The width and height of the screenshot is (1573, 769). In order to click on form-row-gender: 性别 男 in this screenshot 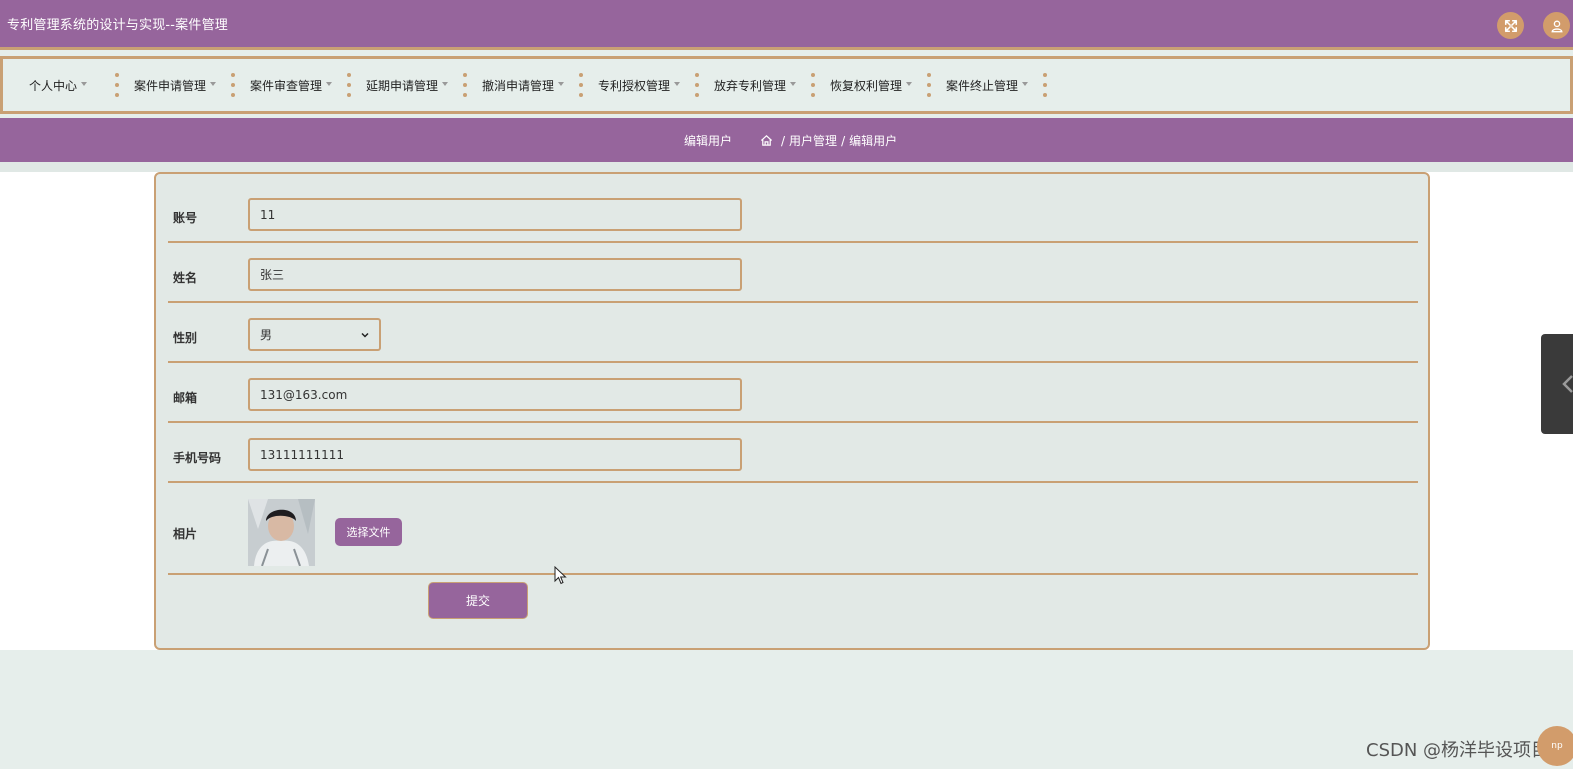, I will do `click(793, 333)`.